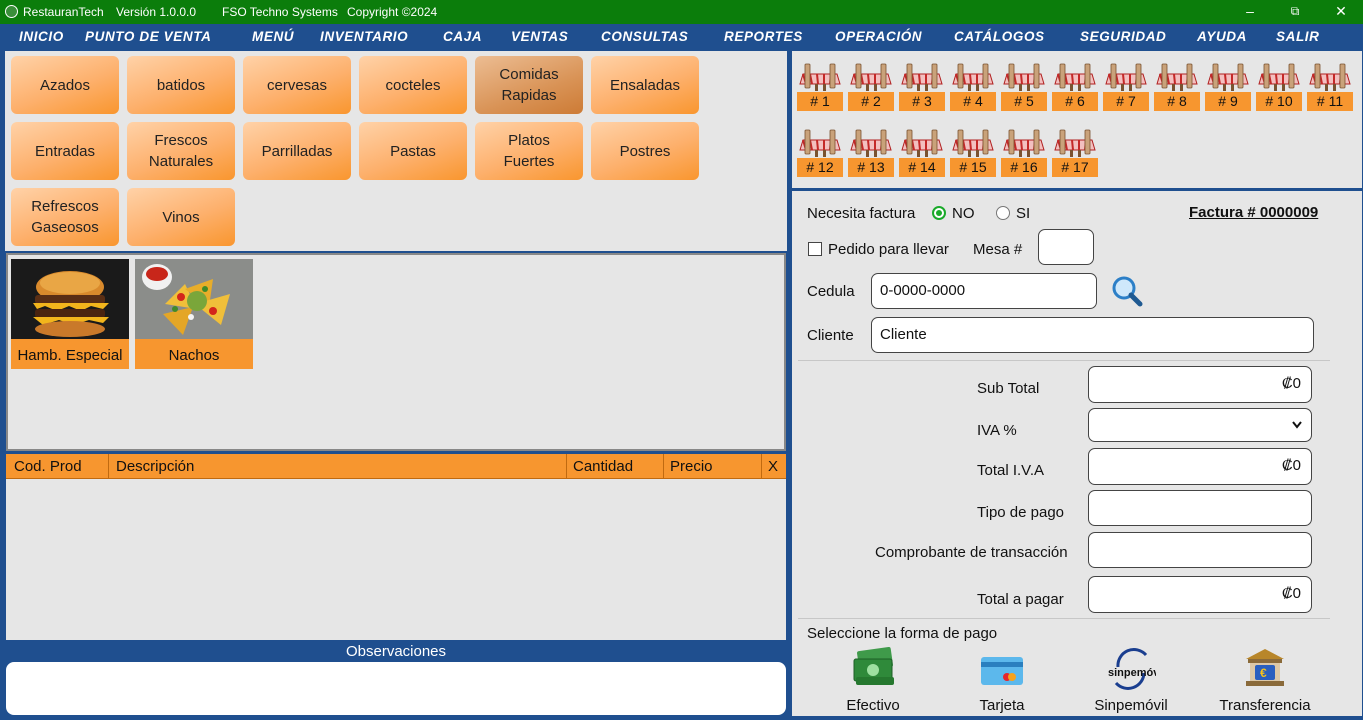 This screenshot has width=1363, height=720. I want to click on receipt-input, so click(1200, 550).